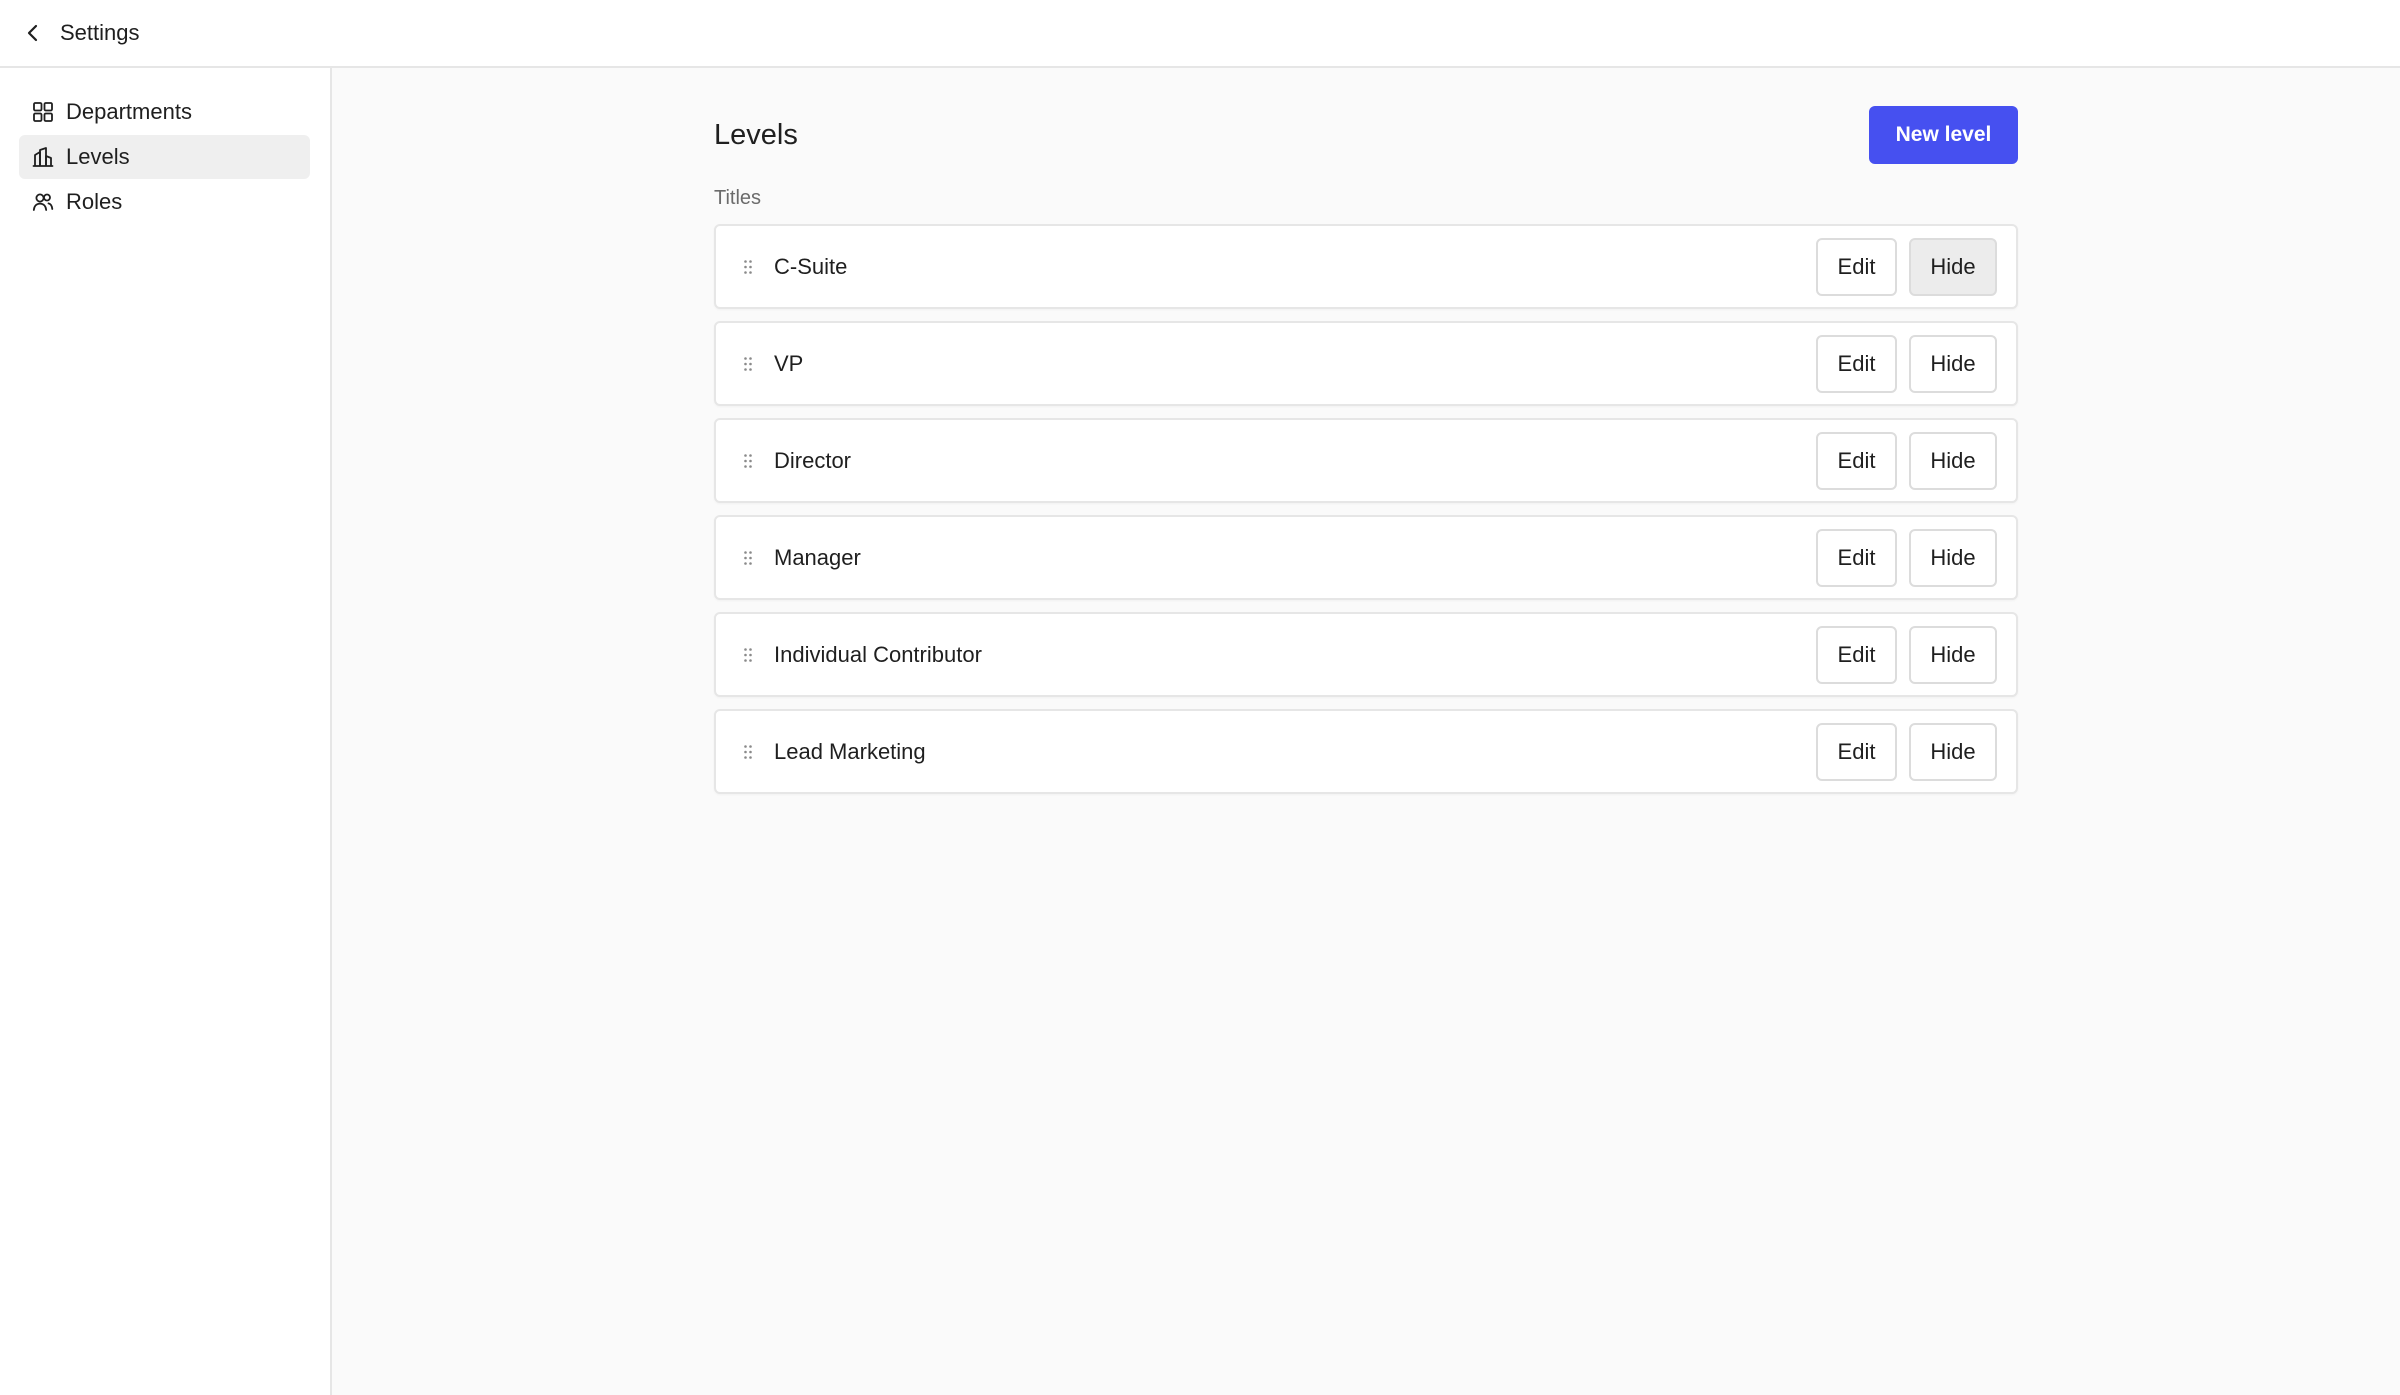  Describe the element at coordinates (43, 157) in the screenshot. I see `buildings-icon` at that location.